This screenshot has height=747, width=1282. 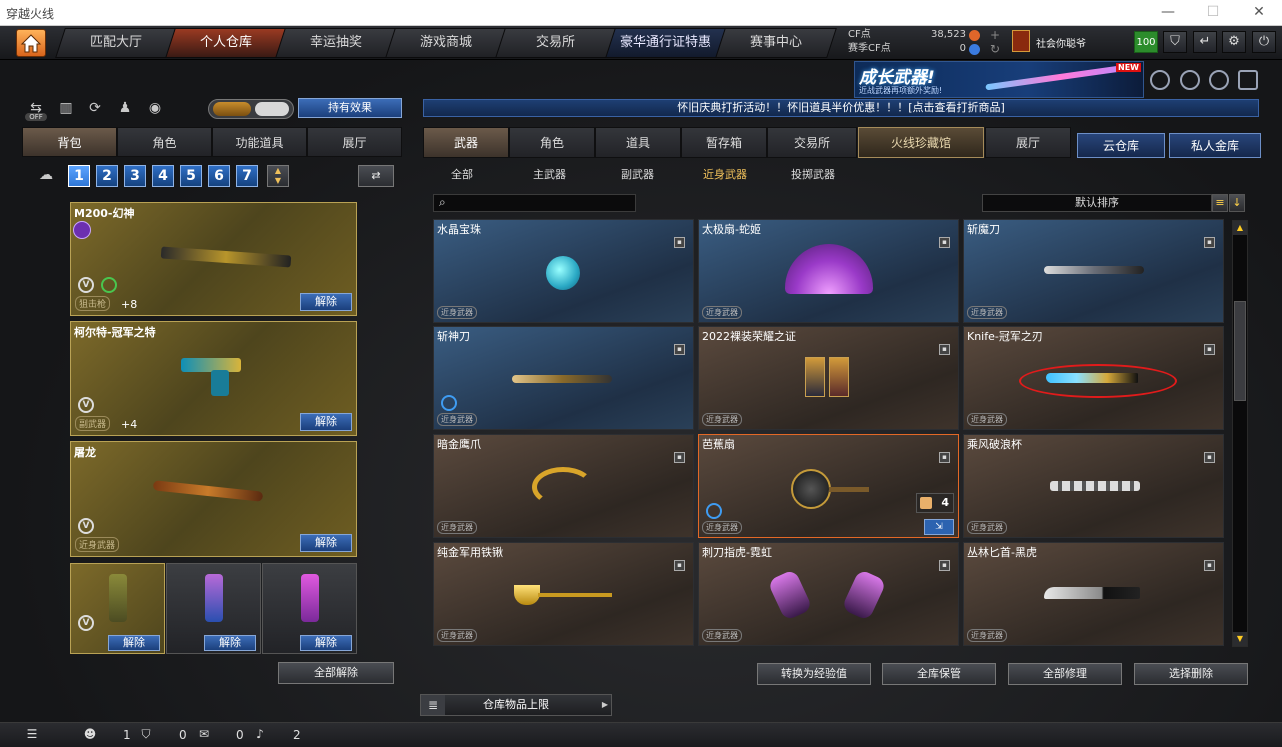 I want to click on chat-icon: ✉, so click(x=204, y=735).